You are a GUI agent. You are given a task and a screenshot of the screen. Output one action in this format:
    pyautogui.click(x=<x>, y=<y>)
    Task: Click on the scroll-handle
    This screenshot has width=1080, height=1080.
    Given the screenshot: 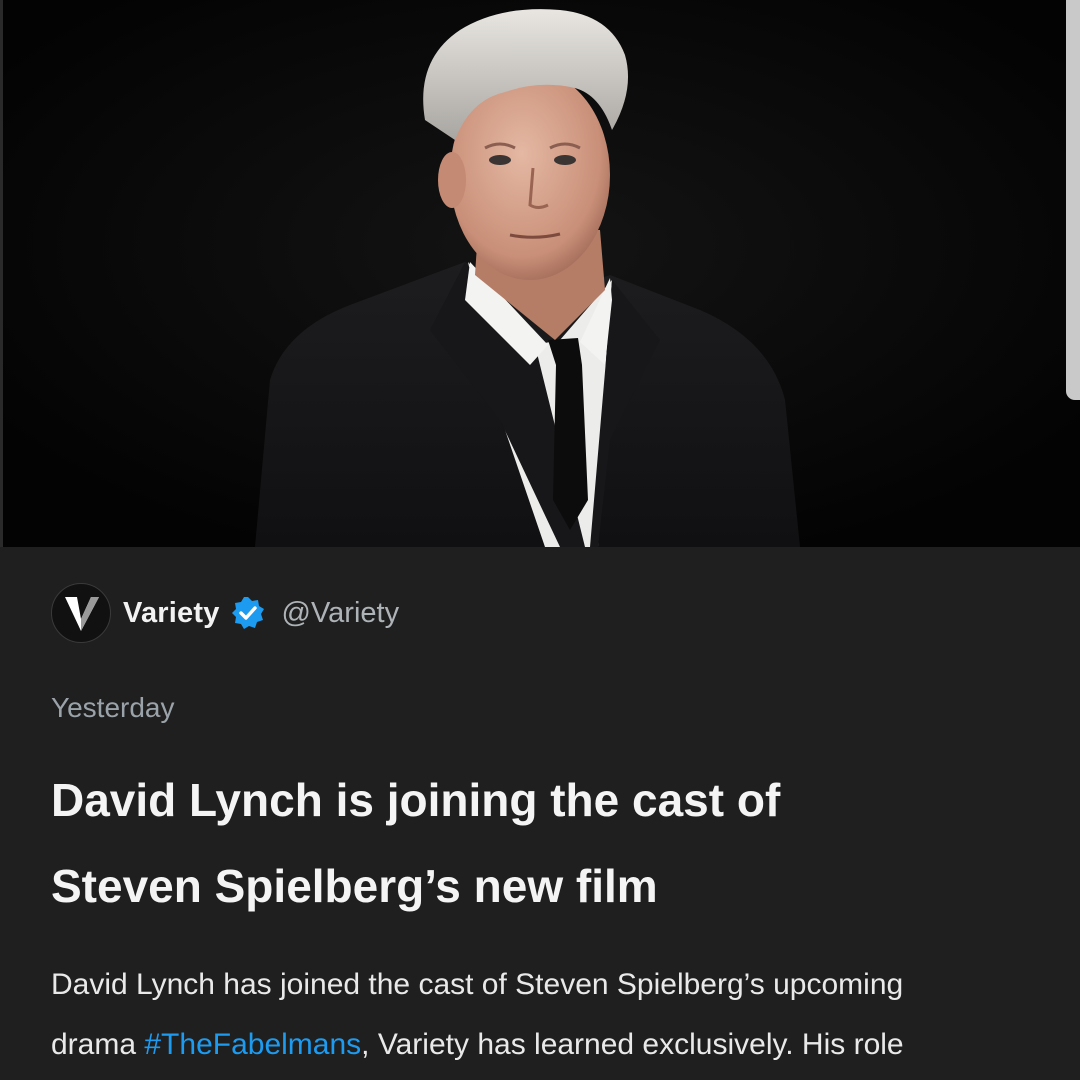 What is the action you would take?
    pyautogui.click(x=1073, y=200)
    